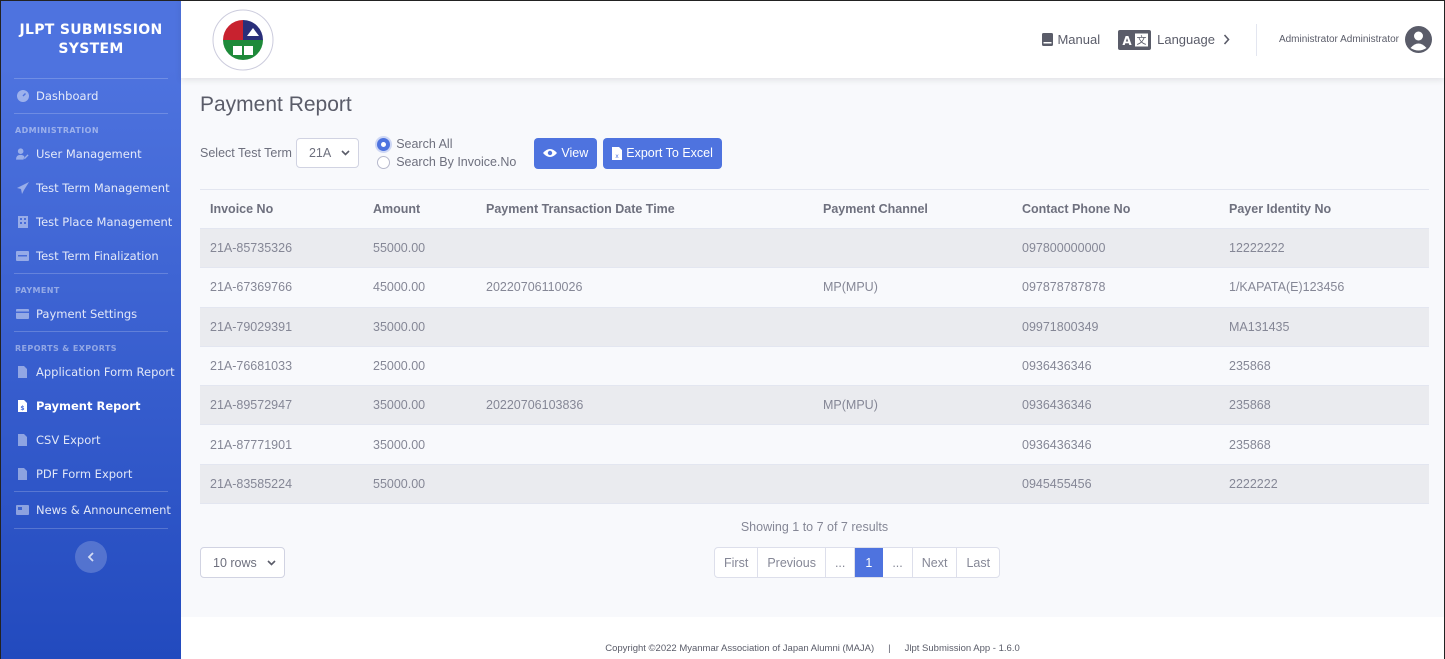  I want to click on sidebar-item-pdf-form-export: PDF Form Export, so click(91, 474).